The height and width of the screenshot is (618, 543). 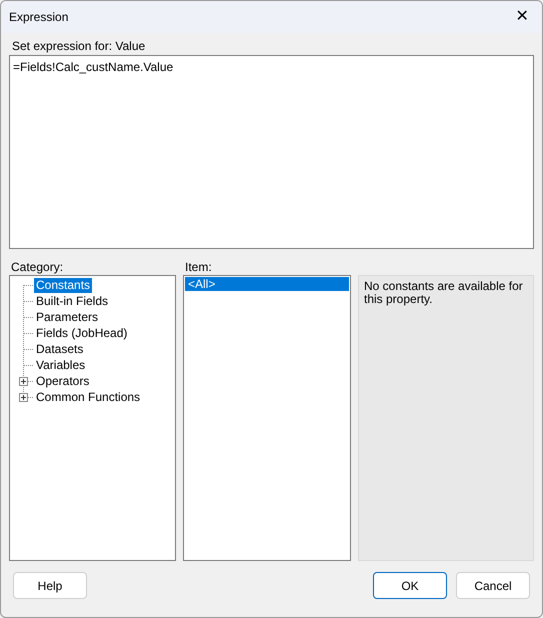 What do you see at coordinates (444, 293) in the screenshot?
I see `description-text: No constants are available for this property.` at bounding box center [444, 293].